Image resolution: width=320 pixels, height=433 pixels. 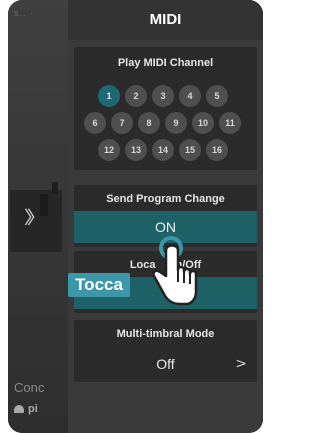 What do you see at coordinates (241, 364) in the screenshot?
I see `chevron-right-icon: >` at bounding box center [241, 364].